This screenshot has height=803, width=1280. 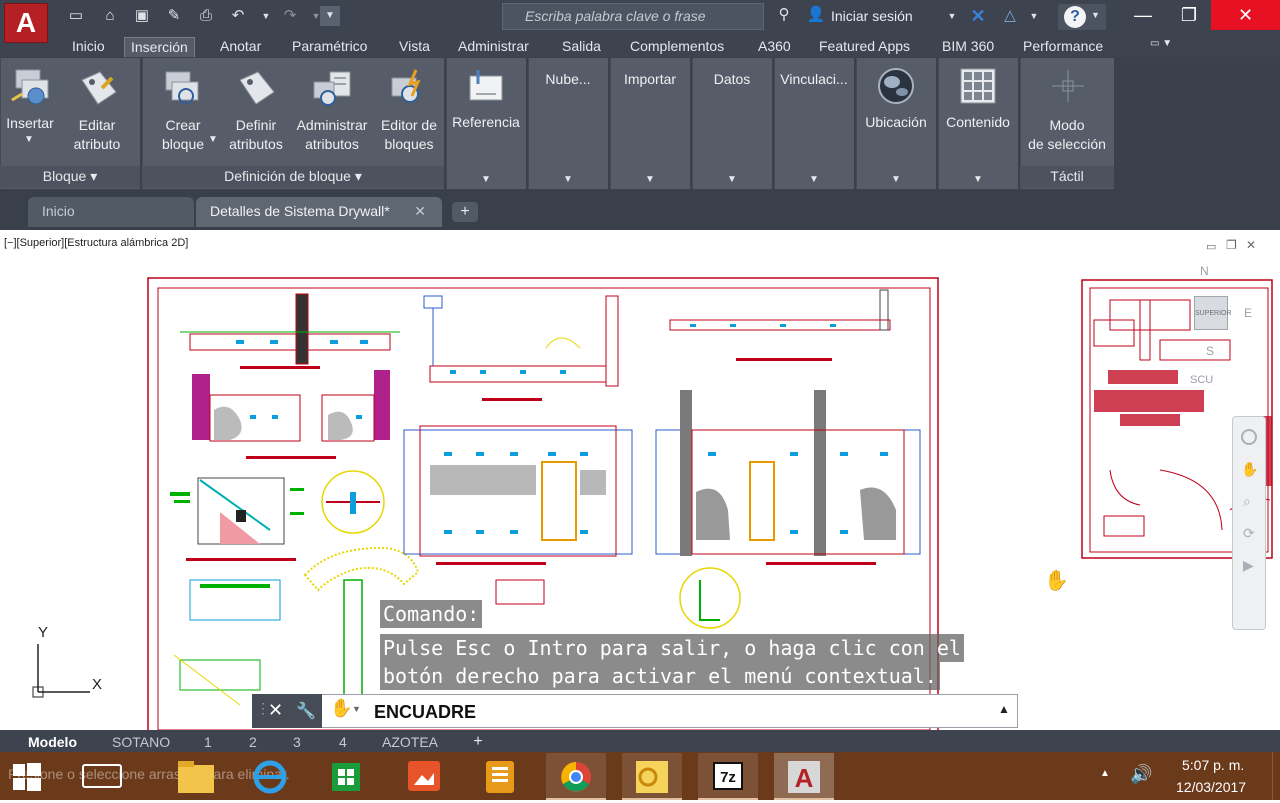 What do you see at coordinates (1211, 246) in the screenshot?
I see `viewport-minimize-icon: ▭` at bounding box center [1211, 246].